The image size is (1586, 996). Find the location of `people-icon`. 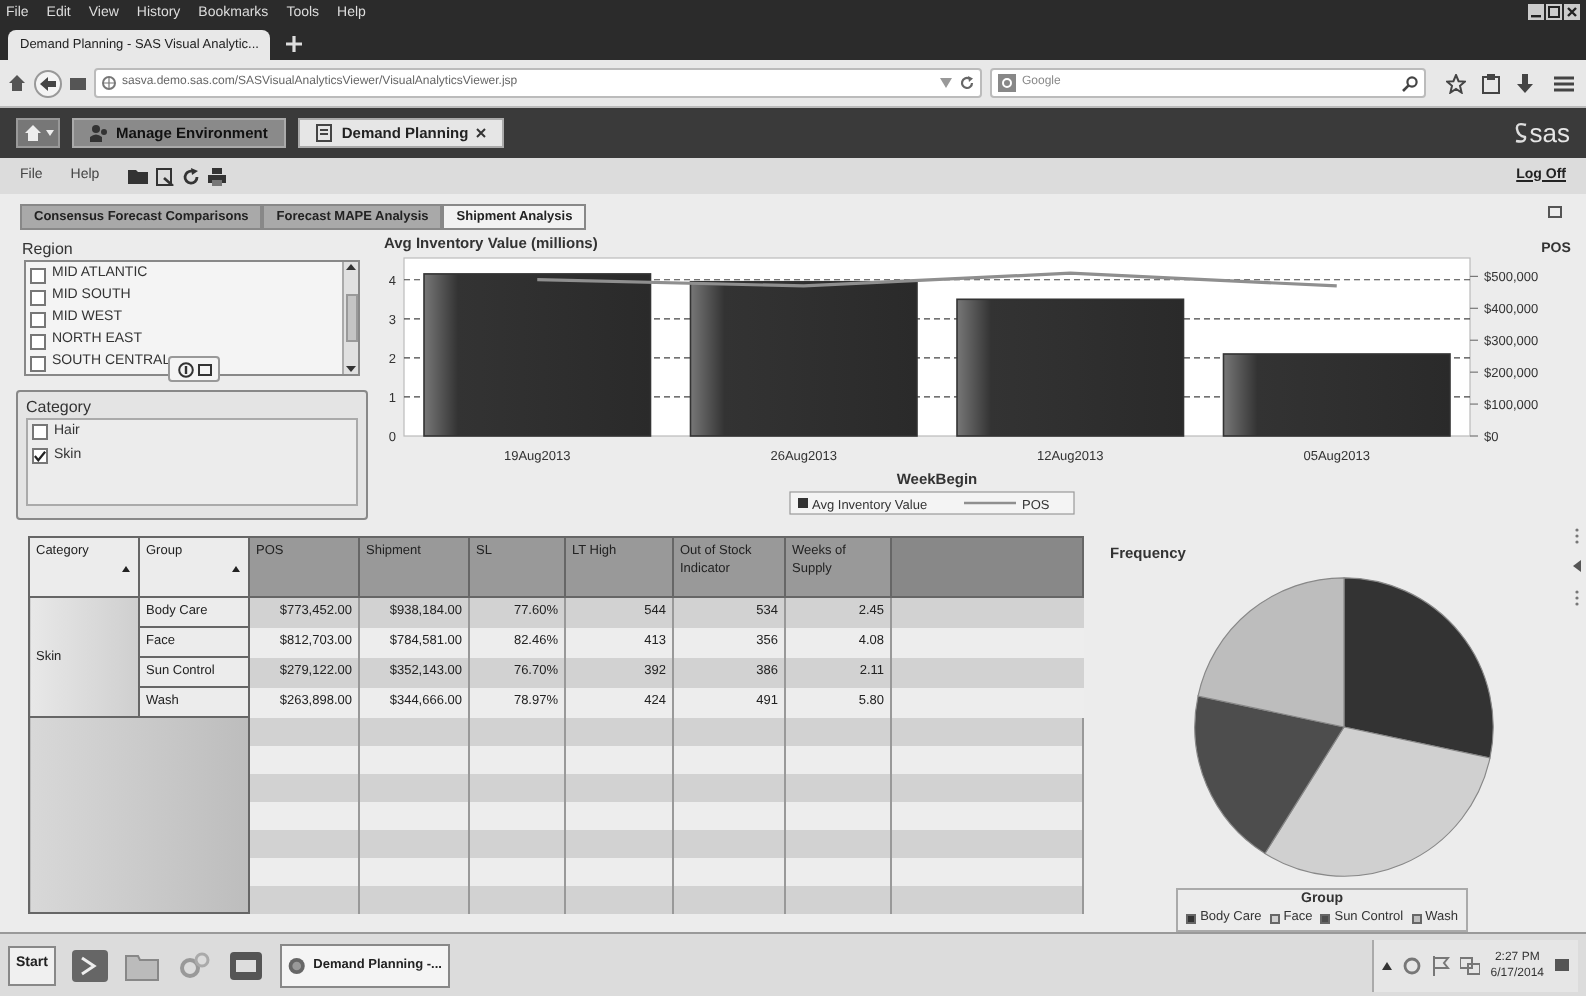

people-icon is located at coordinates (99, 133).